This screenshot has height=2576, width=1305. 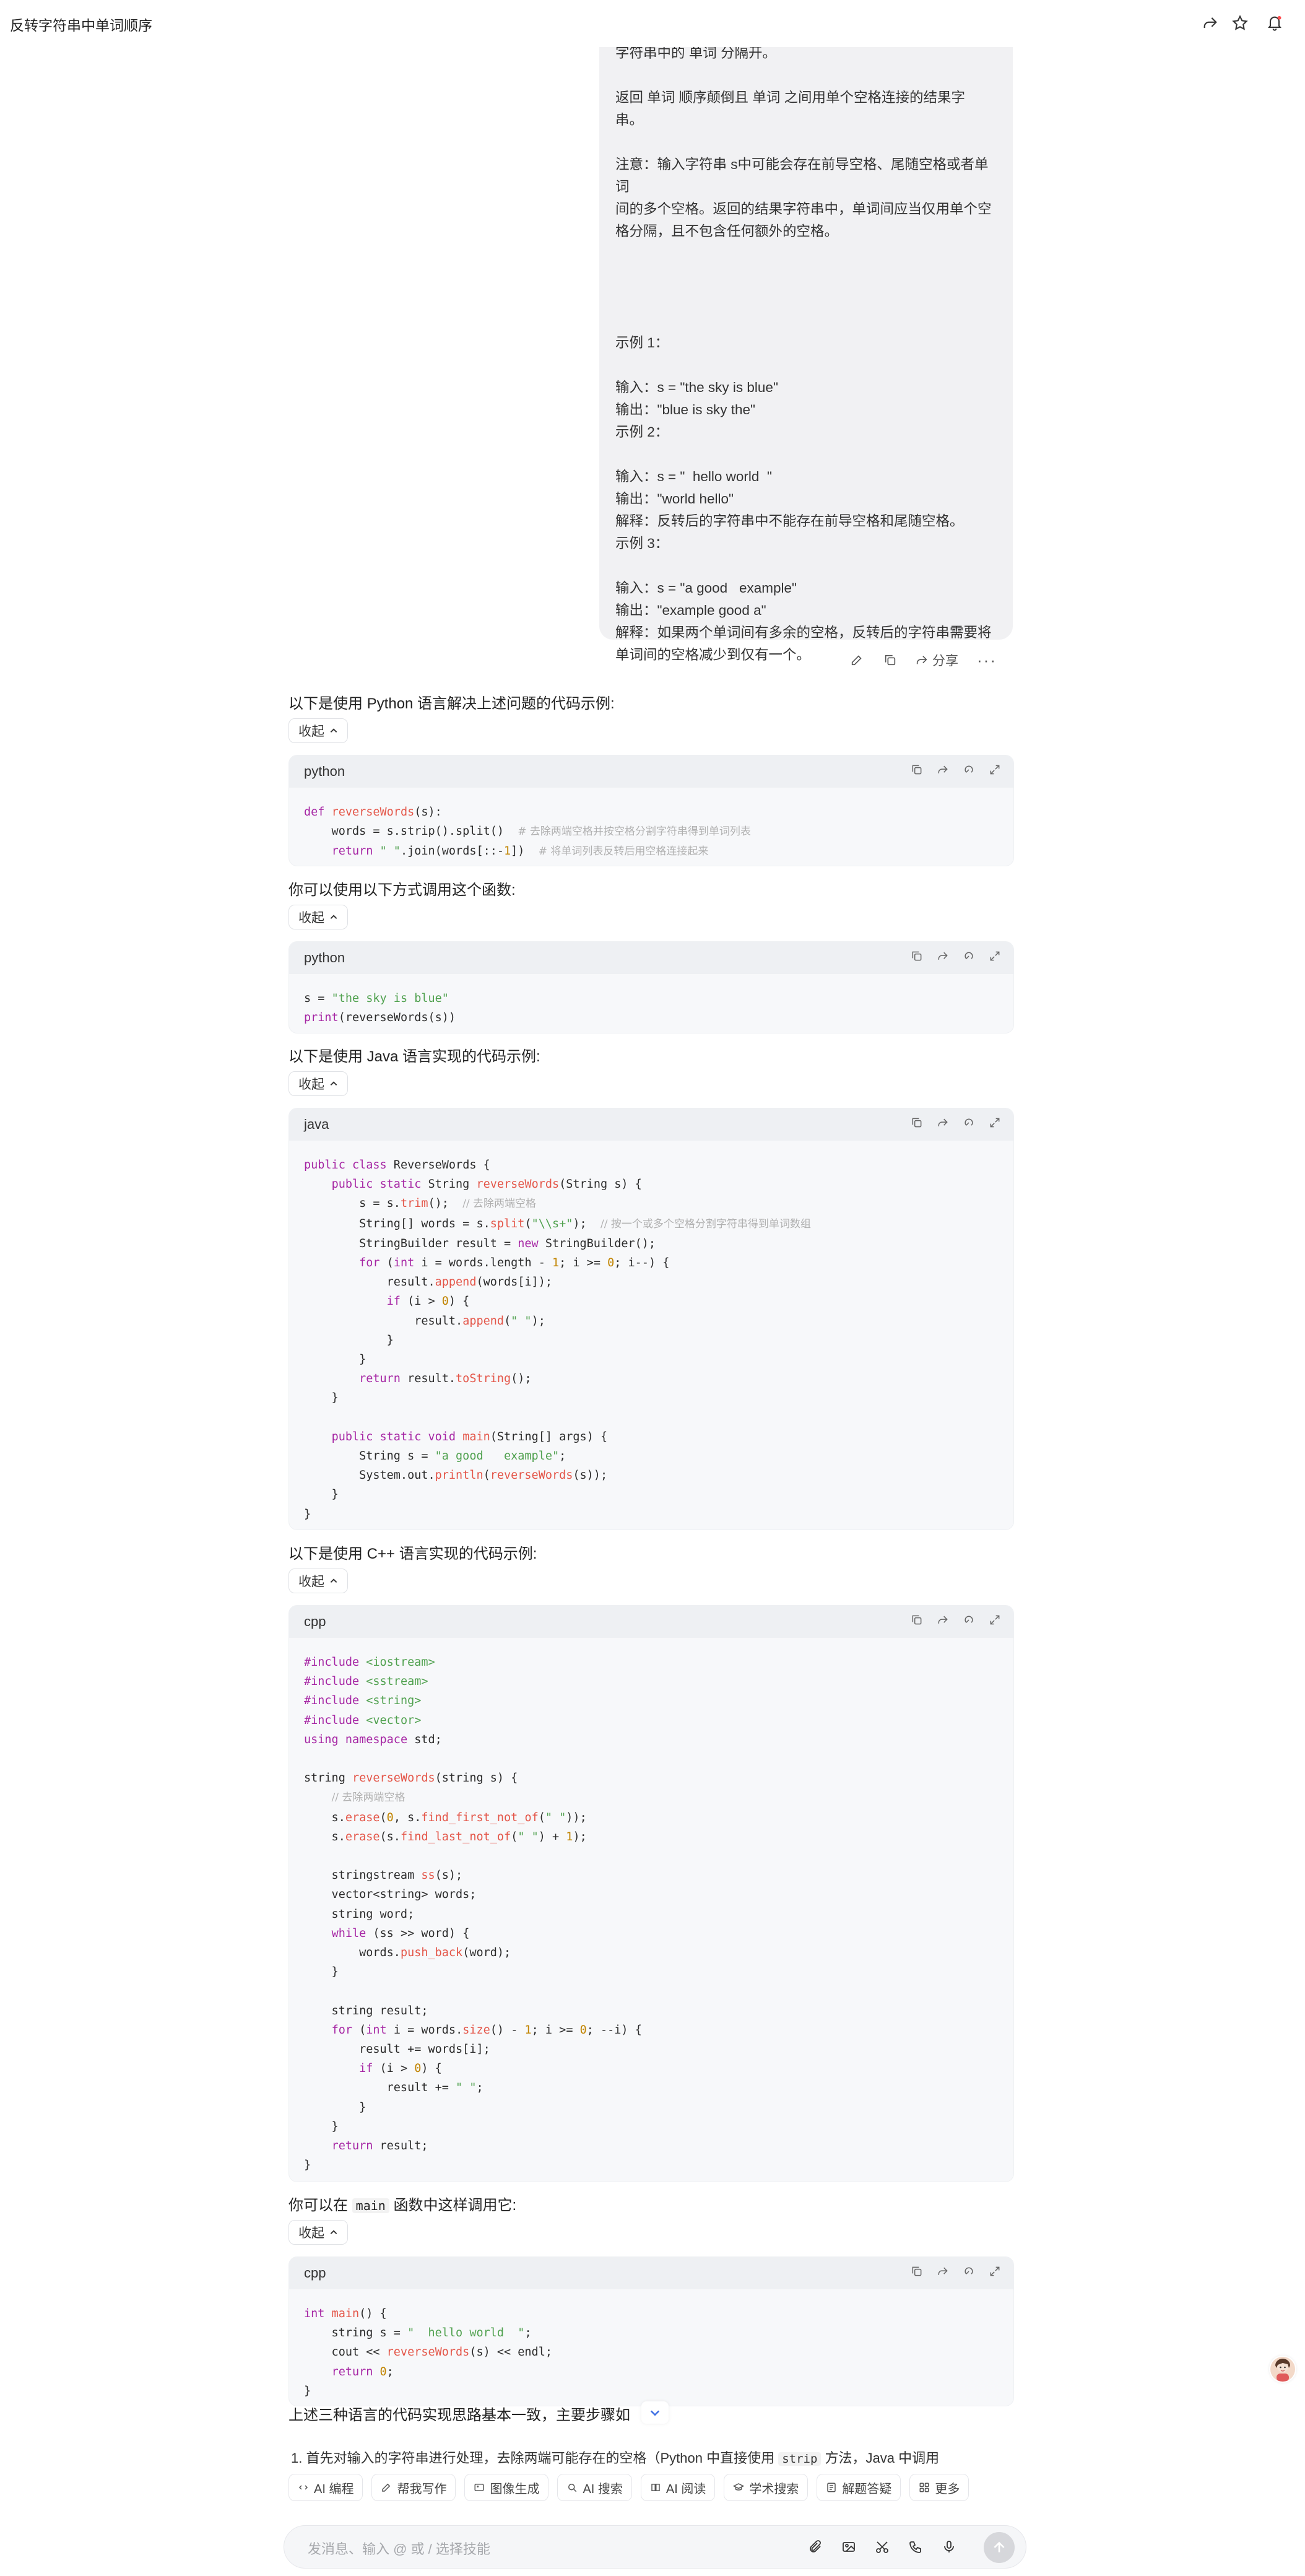 What do you see at coordinates (867, 2489) in the screenshot?
I see `skill-chip-label: 解题答疑` at bounding box center [867, 2489].